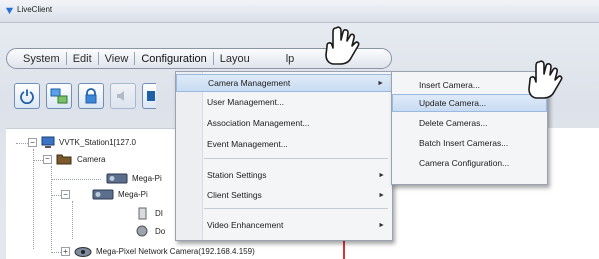  I want to click on menu-item-label: Camera Management, so click(249, 83).